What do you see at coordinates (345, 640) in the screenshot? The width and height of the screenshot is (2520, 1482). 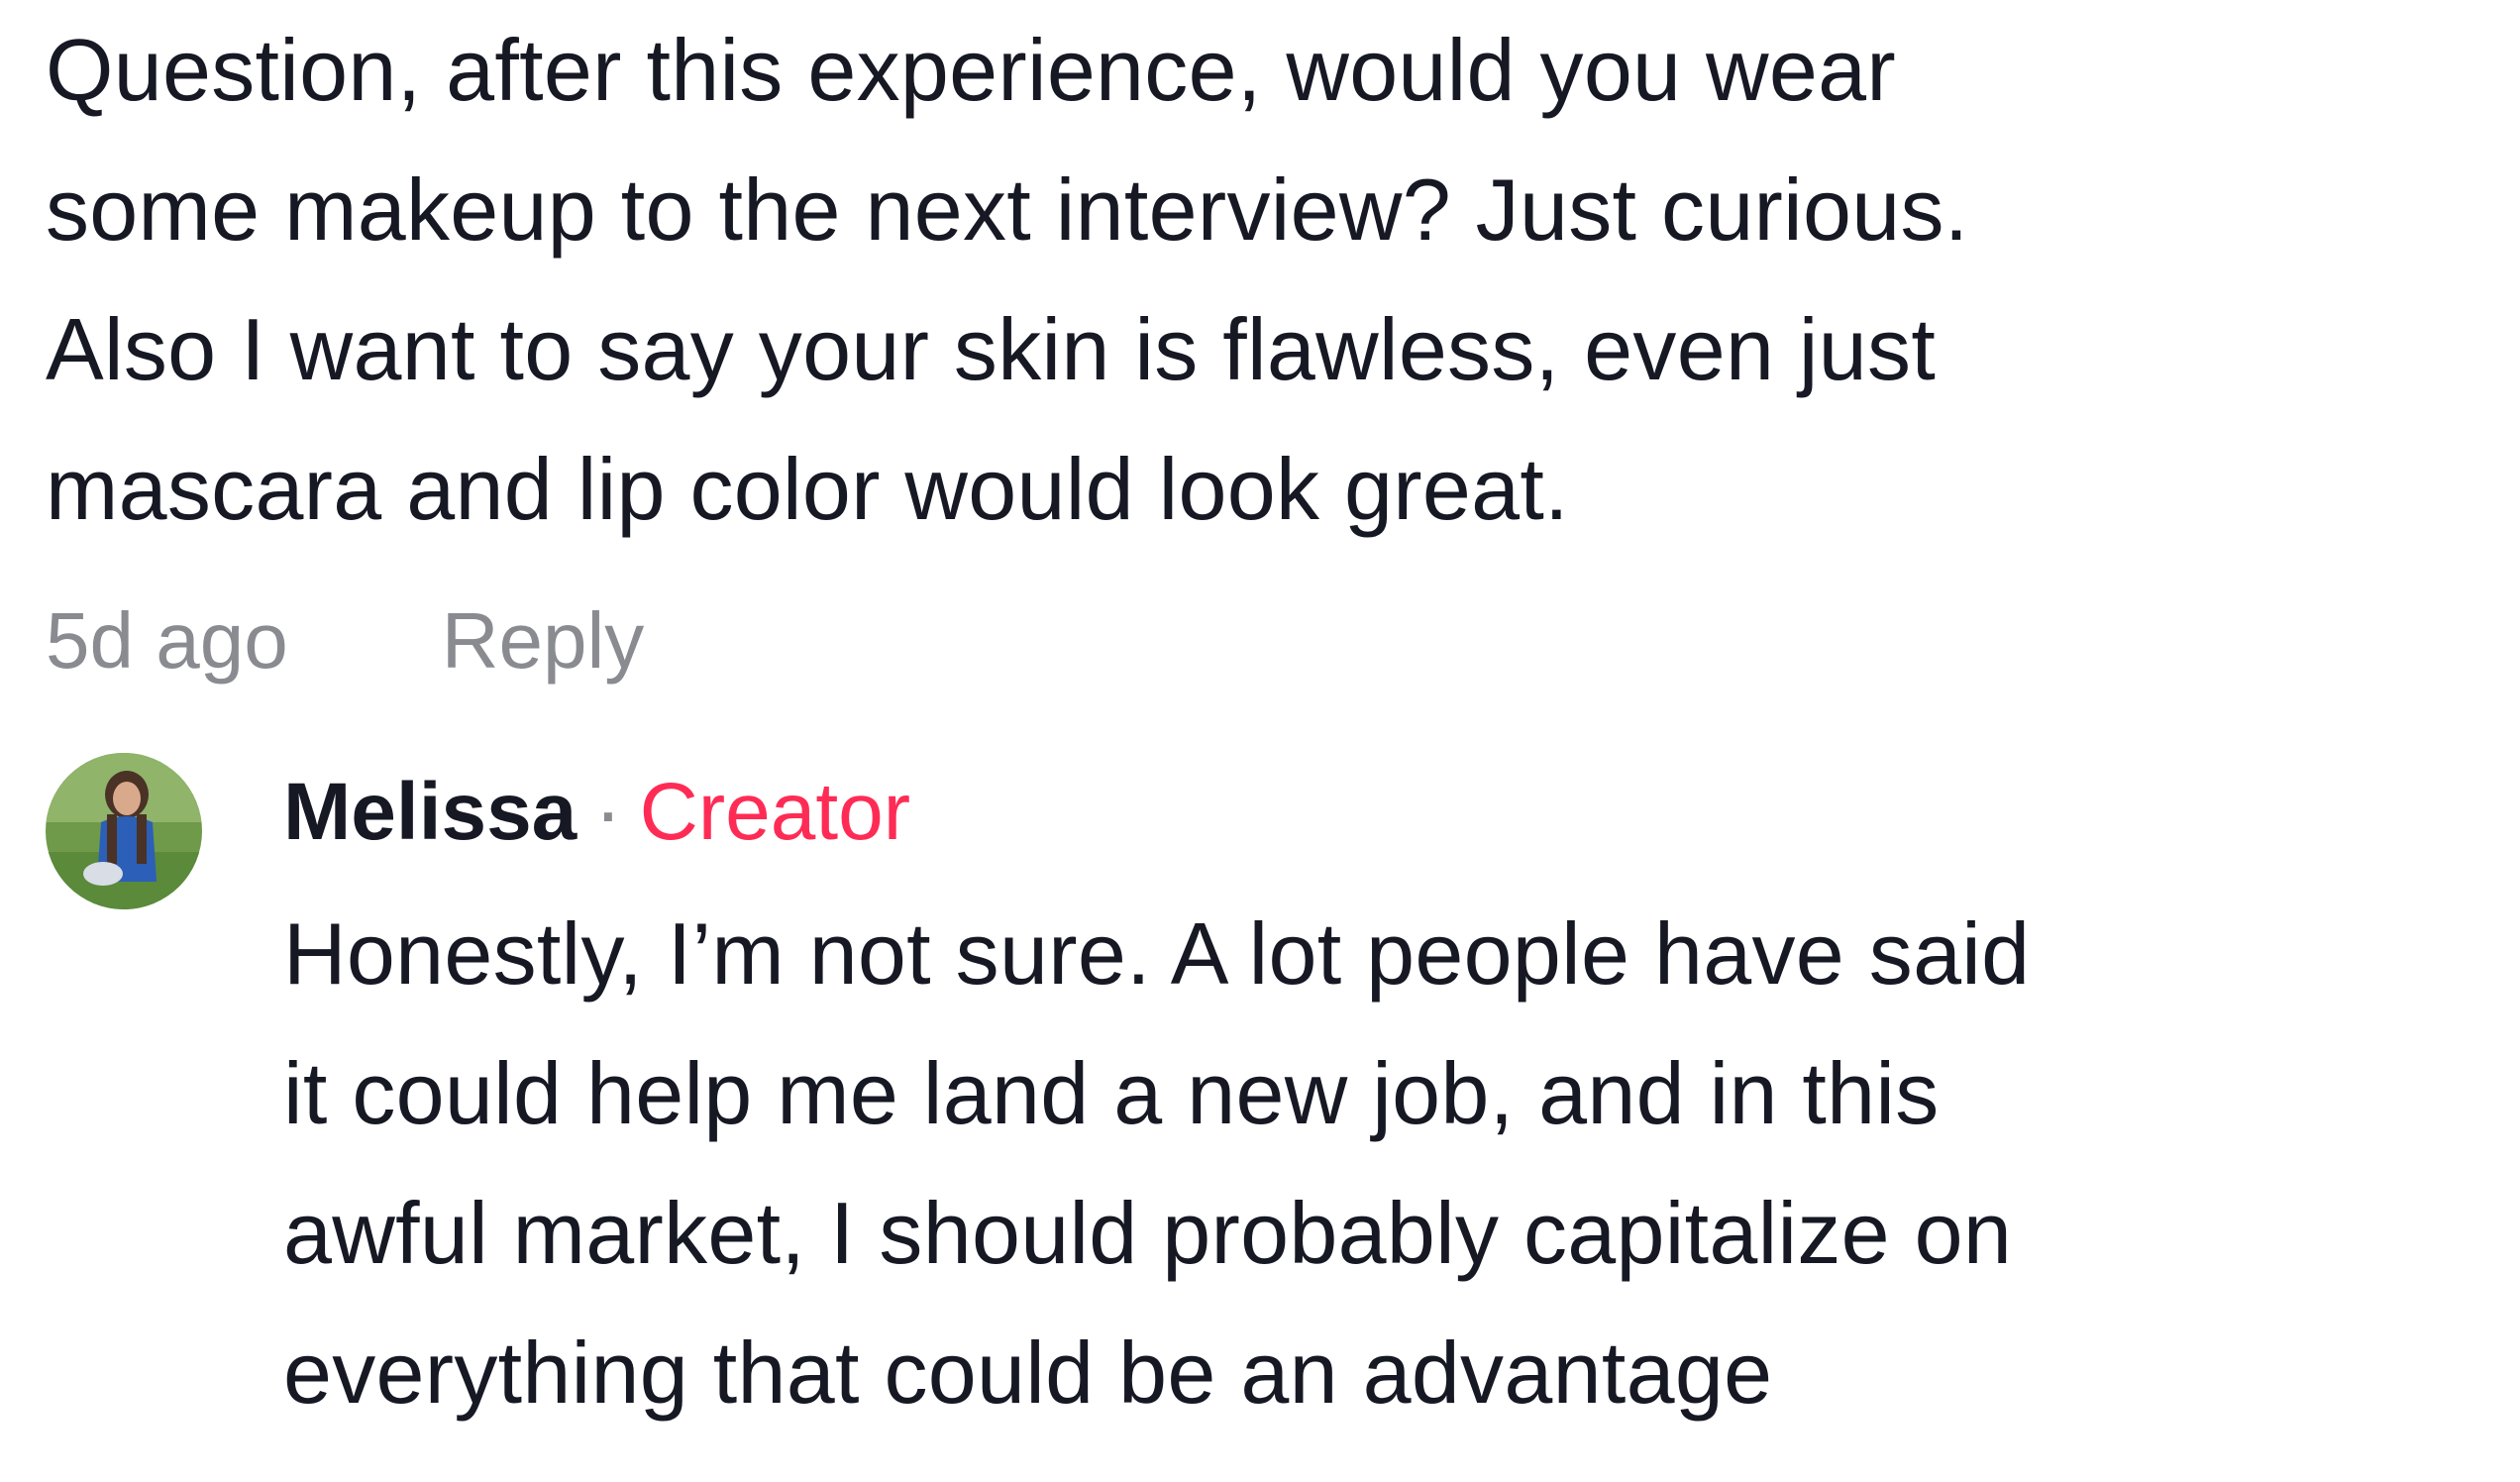 I see `comment-meta: 5d ago Reply` at bounding box center [345, 640].